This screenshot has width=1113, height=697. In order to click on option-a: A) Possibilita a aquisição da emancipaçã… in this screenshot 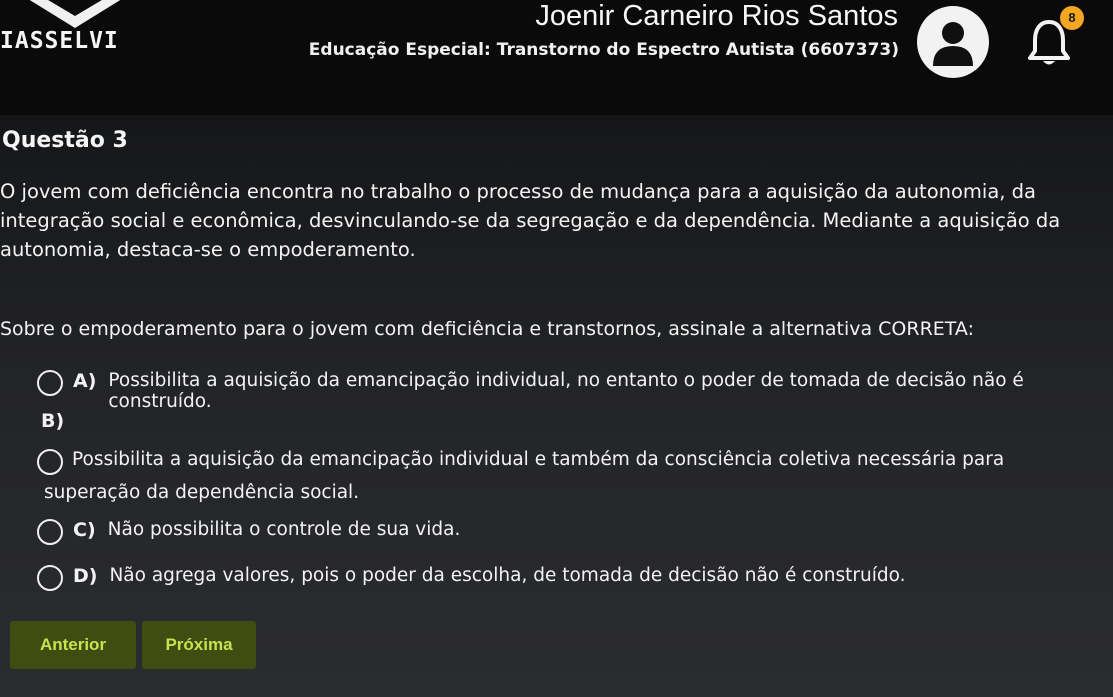, I will do `click(575, 391)`.